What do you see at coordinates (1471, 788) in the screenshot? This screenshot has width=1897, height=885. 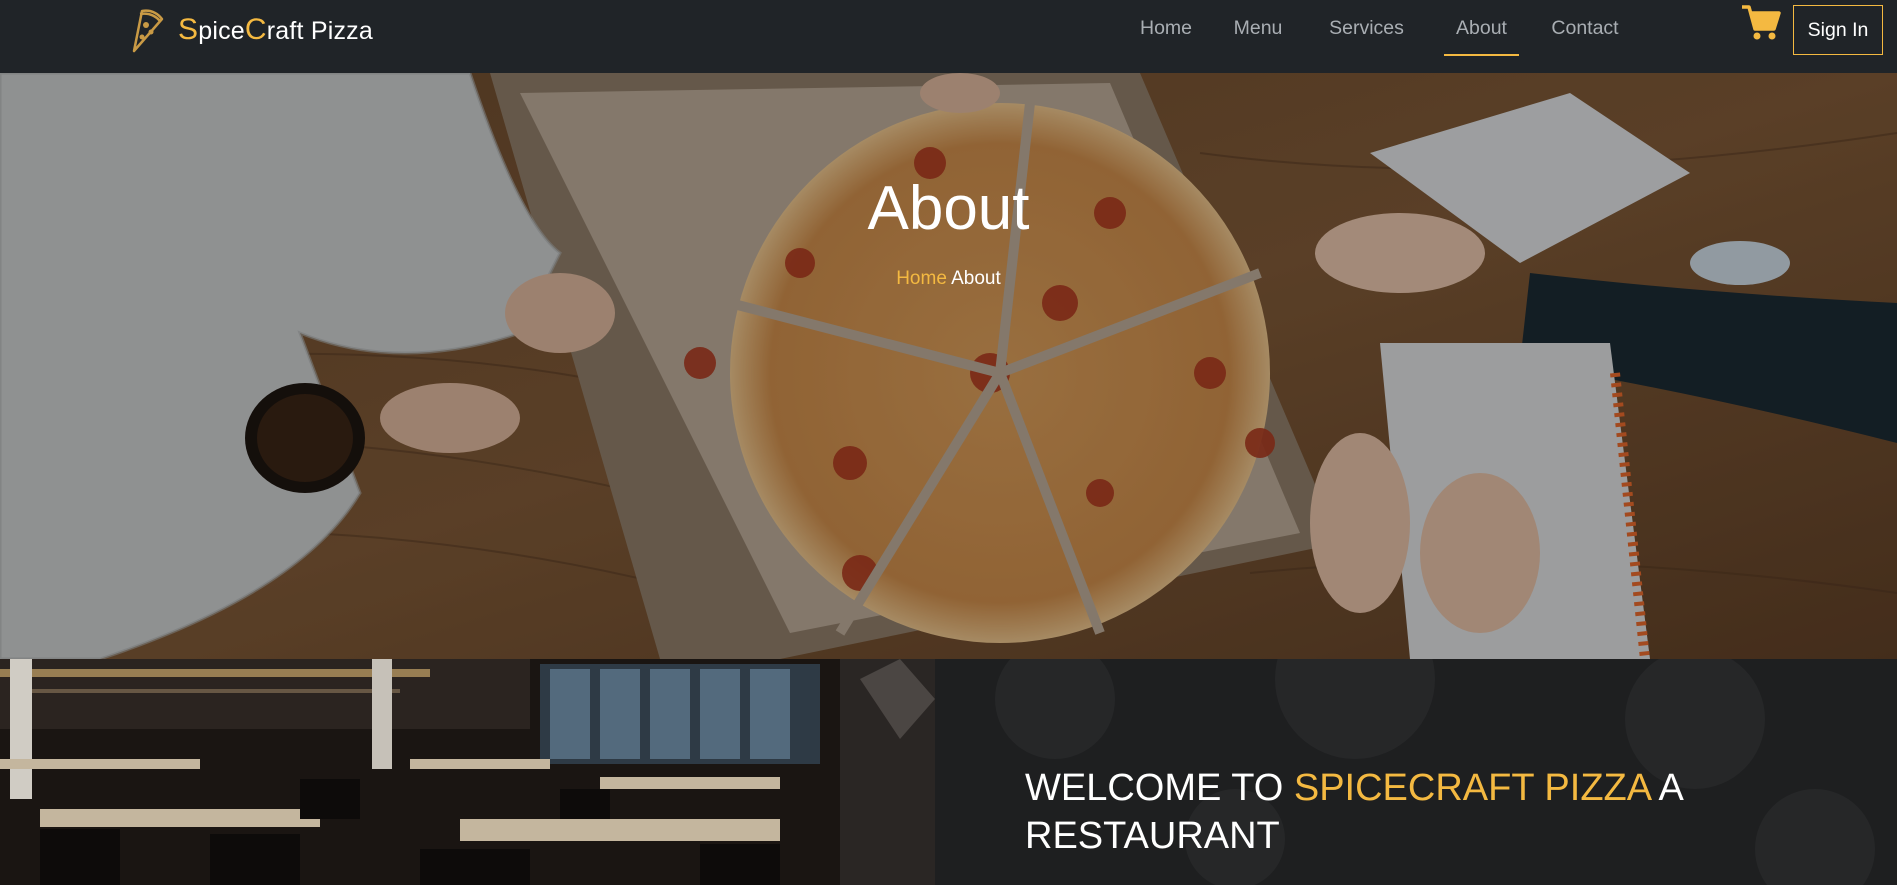 I see `restaurant-name-highlight: SPICECRAFT PIZZA` at bounding box center [1471, 788].